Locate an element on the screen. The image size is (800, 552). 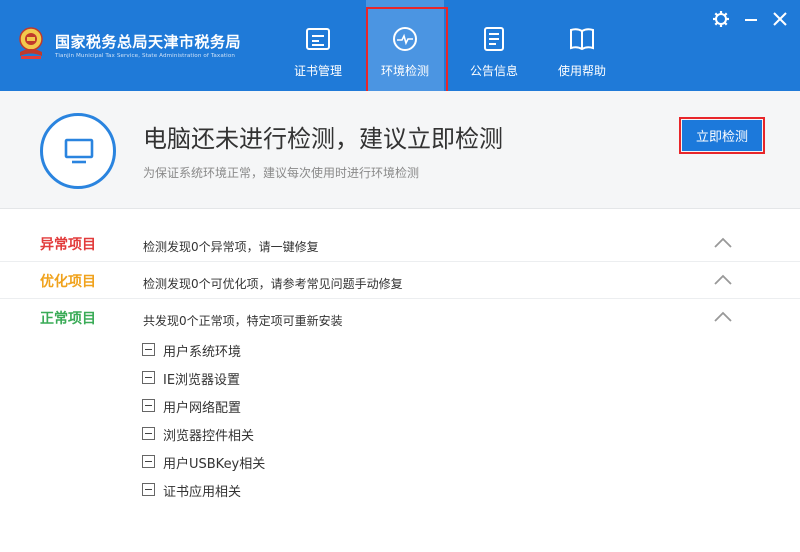
tab-help: 使用帮助 is located at coordinates (582, 45).